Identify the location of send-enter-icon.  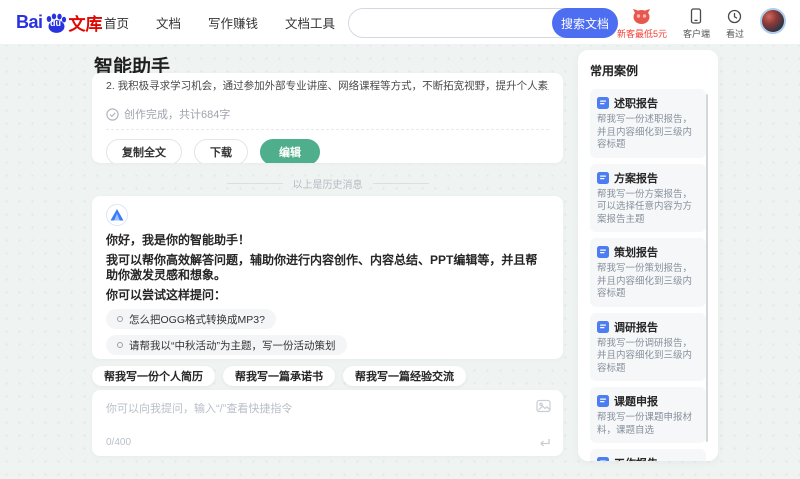
(544, 443).